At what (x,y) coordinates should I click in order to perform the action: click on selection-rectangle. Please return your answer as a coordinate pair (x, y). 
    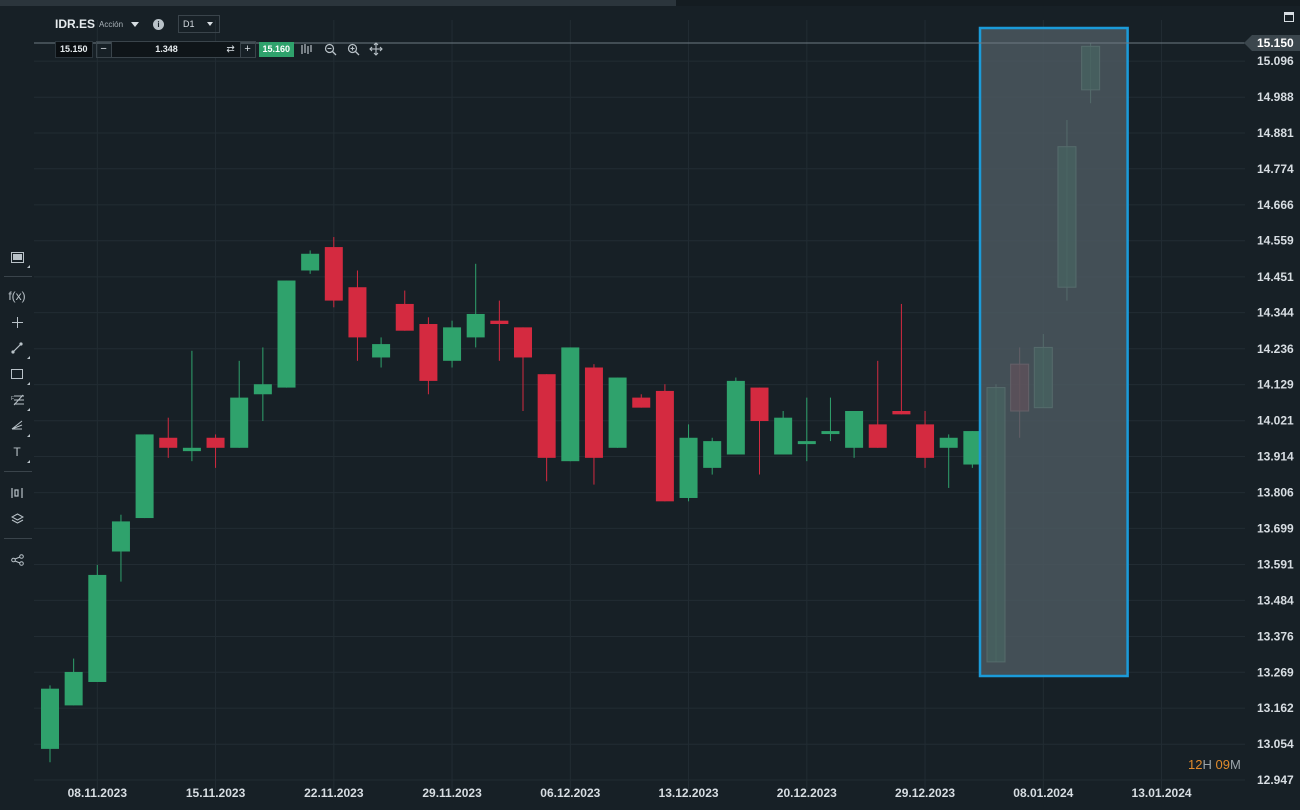
    Looking at the image, I should click on (1053, 352).